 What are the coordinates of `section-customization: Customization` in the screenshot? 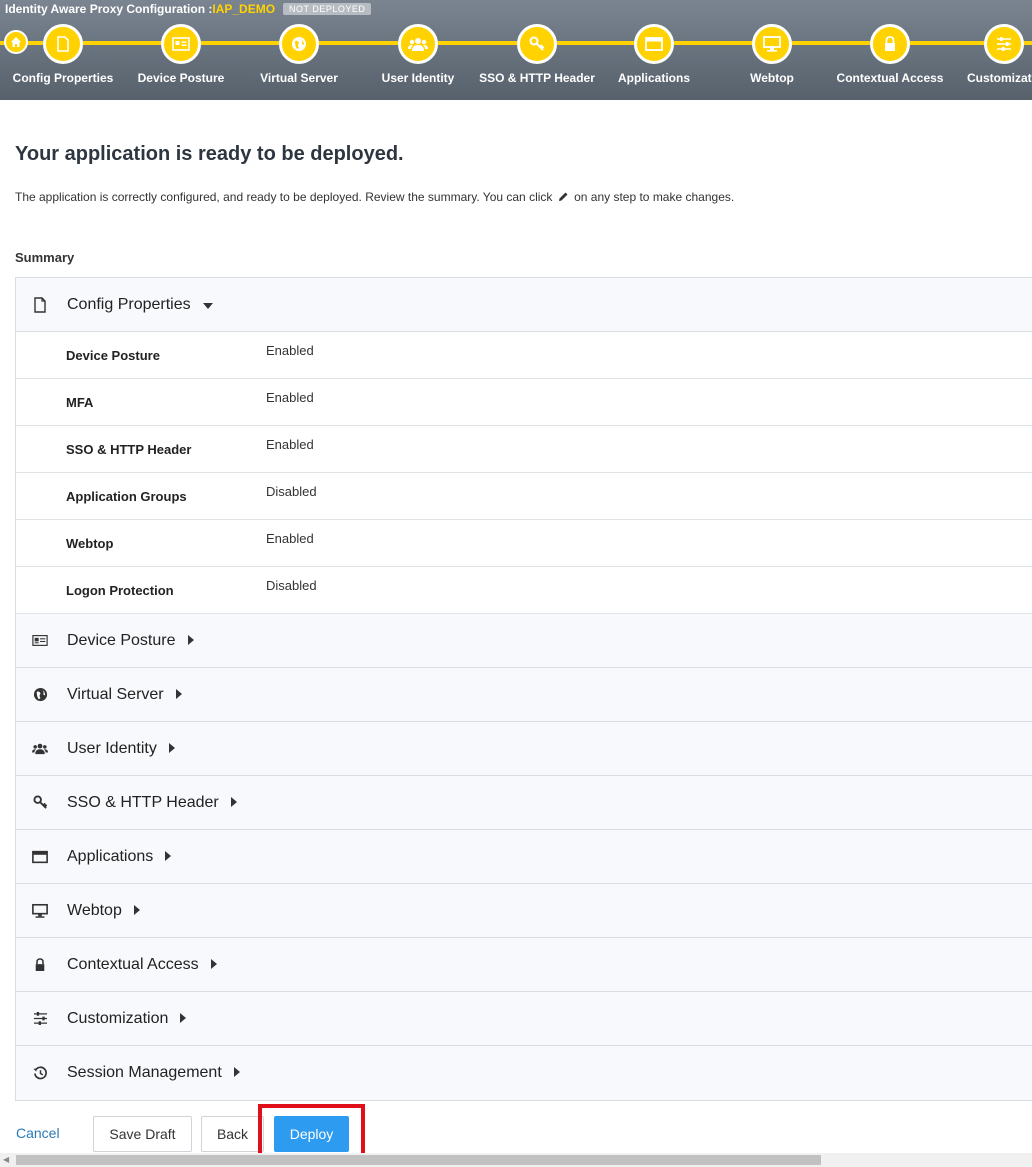 It's located at (524, 1019).